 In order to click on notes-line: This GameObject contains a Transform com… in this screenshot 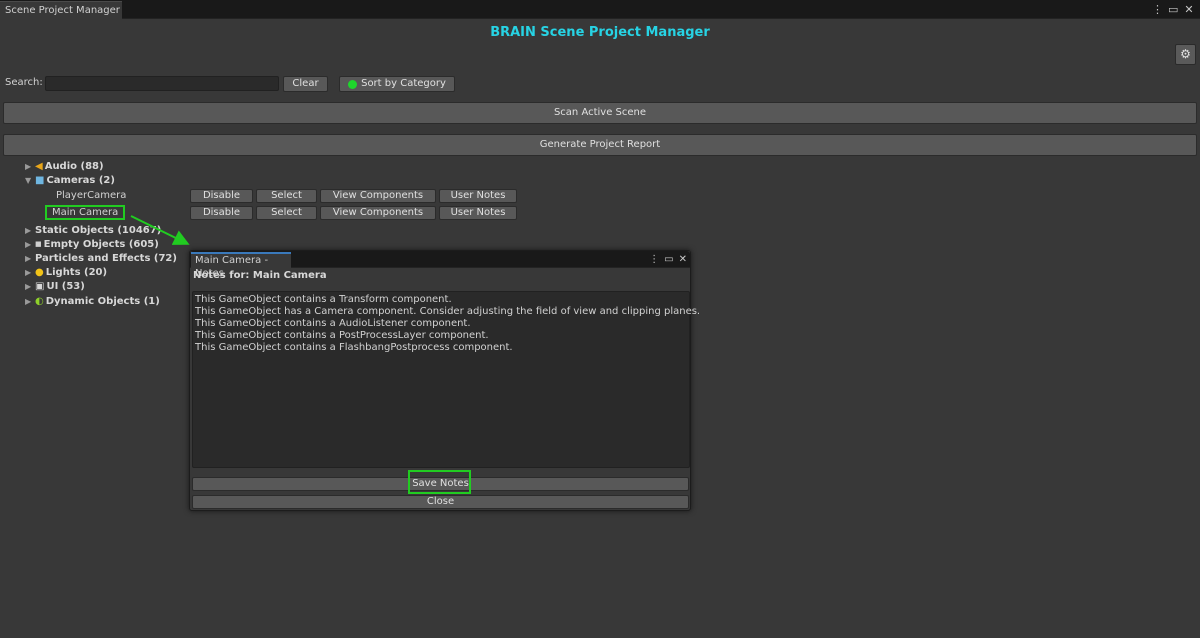, I will do `click(323, 299)`.